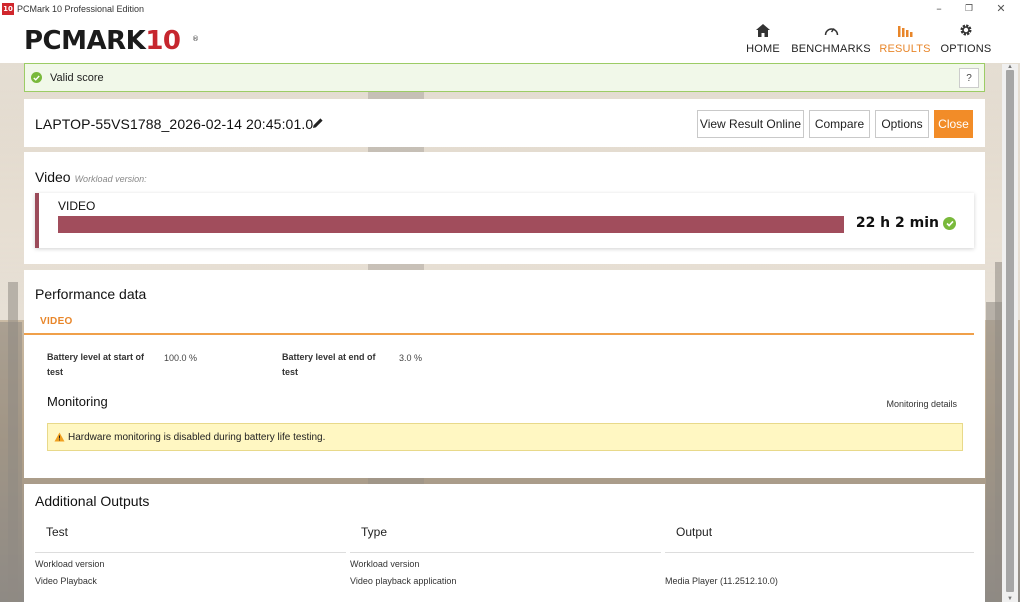 The height and width of the screenshot is (602, 1020). What do you see at coordinates (953, 124) in the screenshot?
I see `close-result-button: Close` at bounding box center [953, 124].